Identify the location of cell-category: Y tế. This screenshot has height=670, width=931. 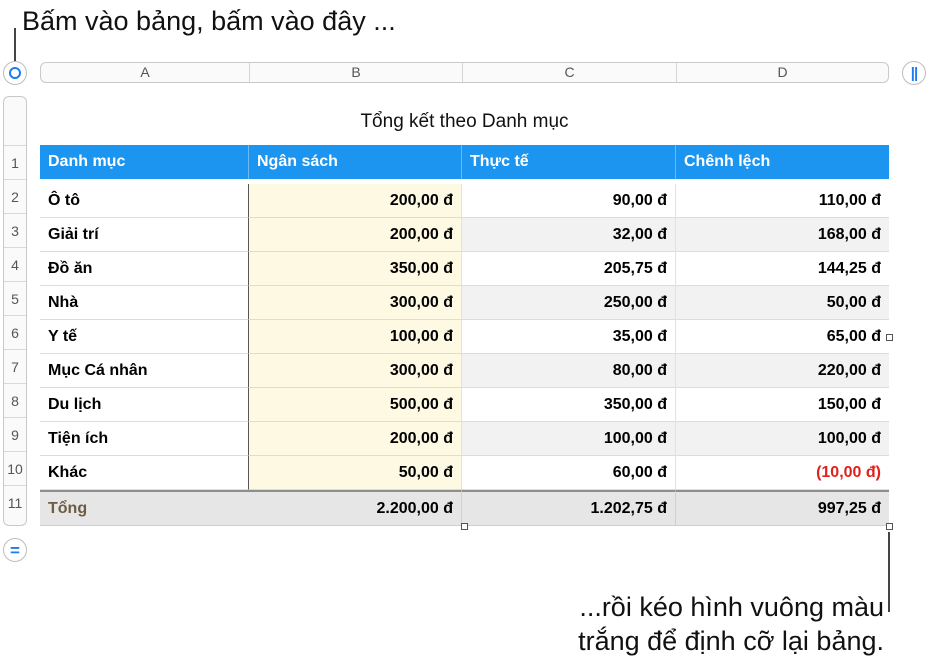
(144, 337).